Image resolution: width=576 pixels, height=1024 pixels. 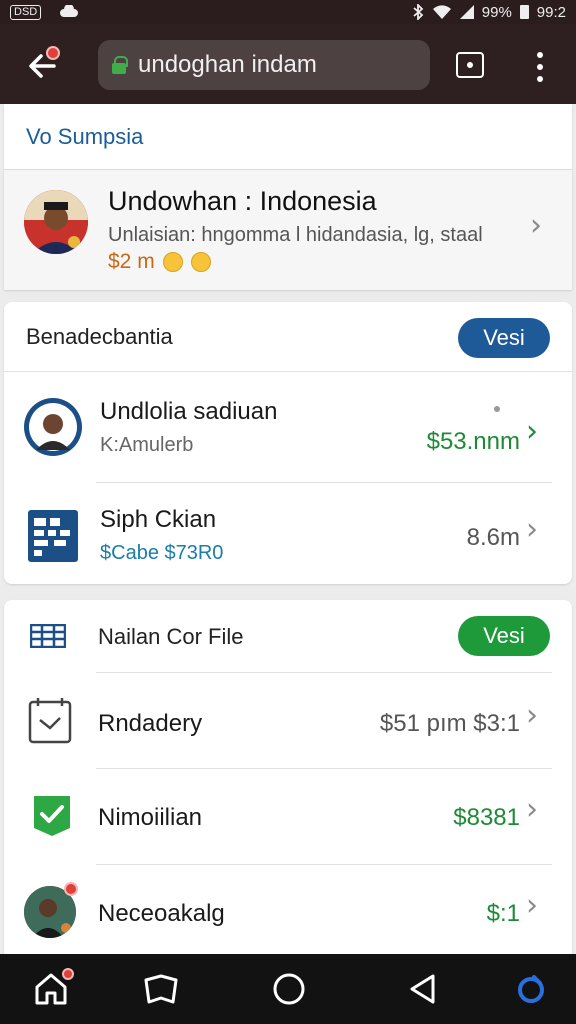 What do you see at coordinates (497, 409) in the screenshot?
I see `loading-dot-icon` at bounding box center [497, 409].